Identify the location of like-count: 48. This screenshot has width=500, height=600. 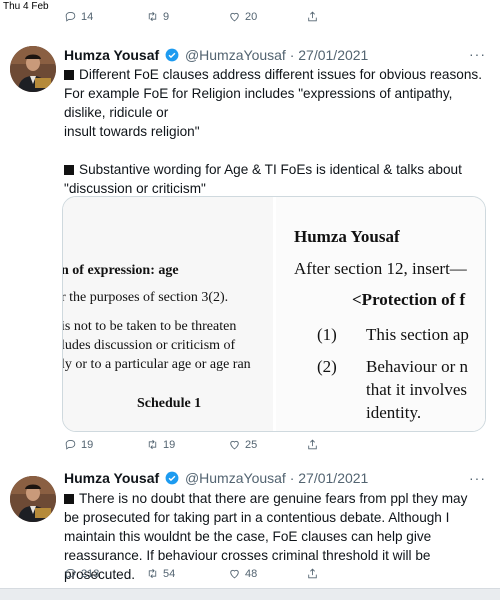
(251, 573).